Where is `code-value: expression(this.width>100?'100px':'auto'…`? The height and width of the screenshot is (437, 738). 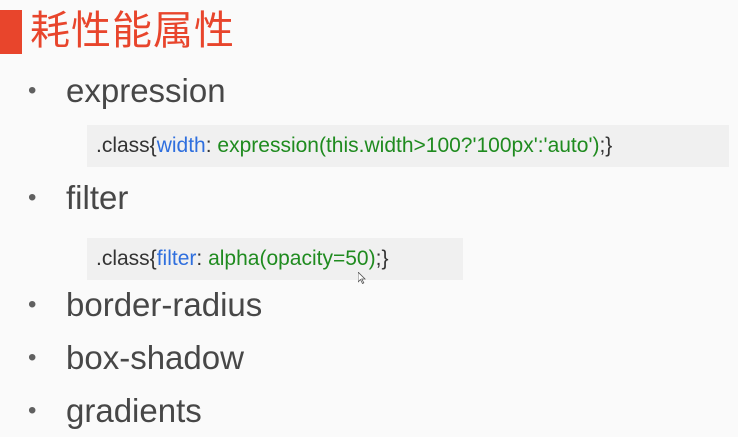 code-value: expression(this.width>100?'100px':'auto'… is located at coordinates (408, 145).